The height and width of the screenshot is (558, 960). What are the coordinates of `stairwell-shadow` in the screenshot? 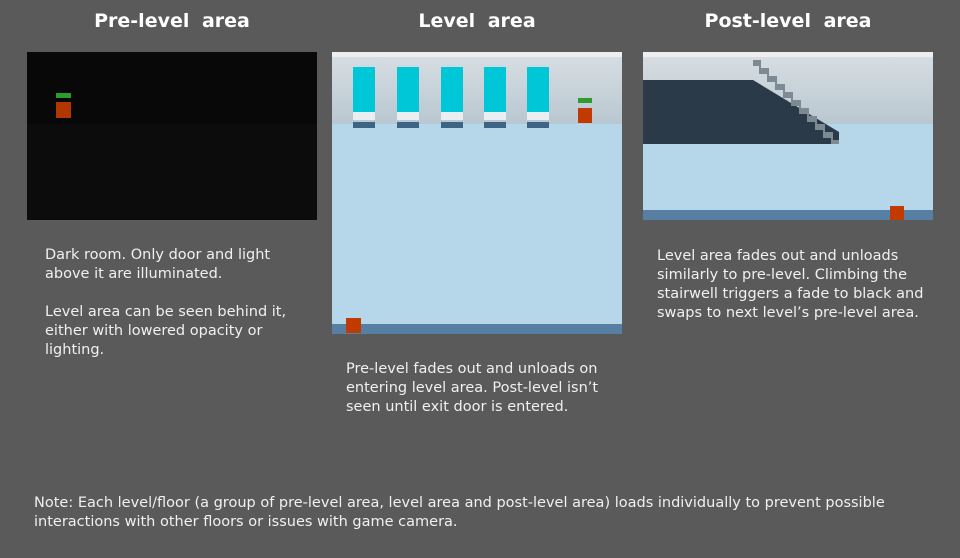 It's located at (741, 112).